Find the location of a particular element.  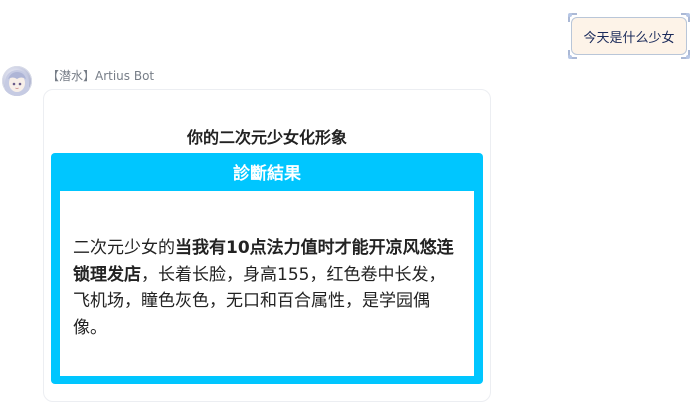

card-title: 你的二次元少女化形象 is located at coordinates (266, 137).